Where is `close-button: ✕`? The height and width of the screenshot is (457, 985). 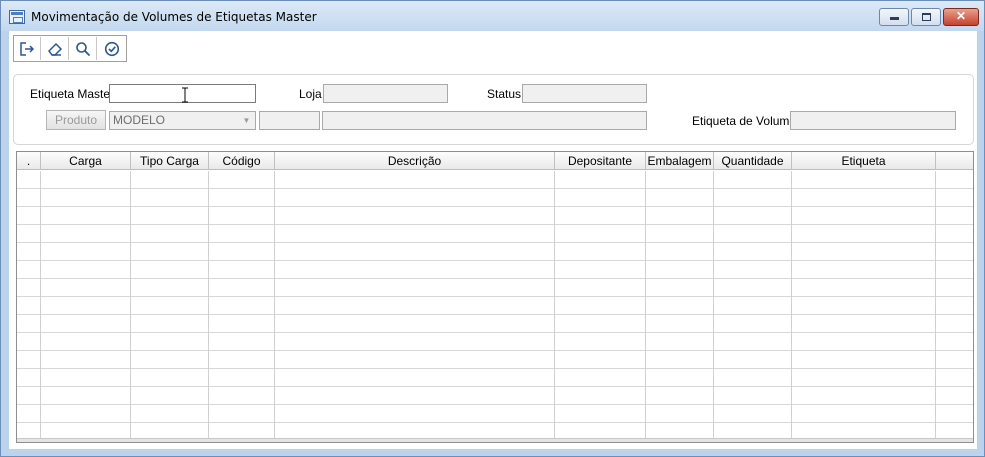 close-button: ✕ is located at coordinates (961, 17).